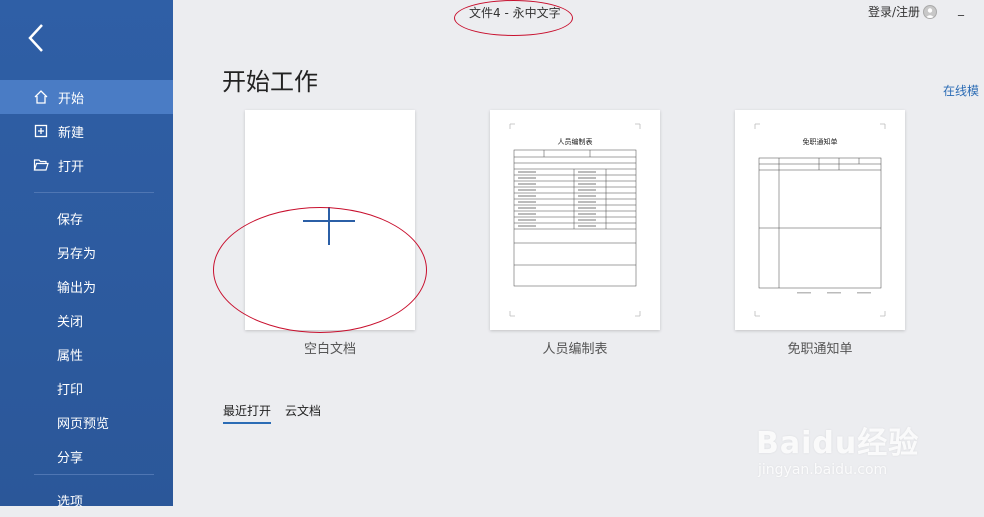 The image size is (984, 517). What do you see at coordinates (820, 349) in the screenshot?
I see `template-label: 免职通知单` at bounding box center [820, 349].